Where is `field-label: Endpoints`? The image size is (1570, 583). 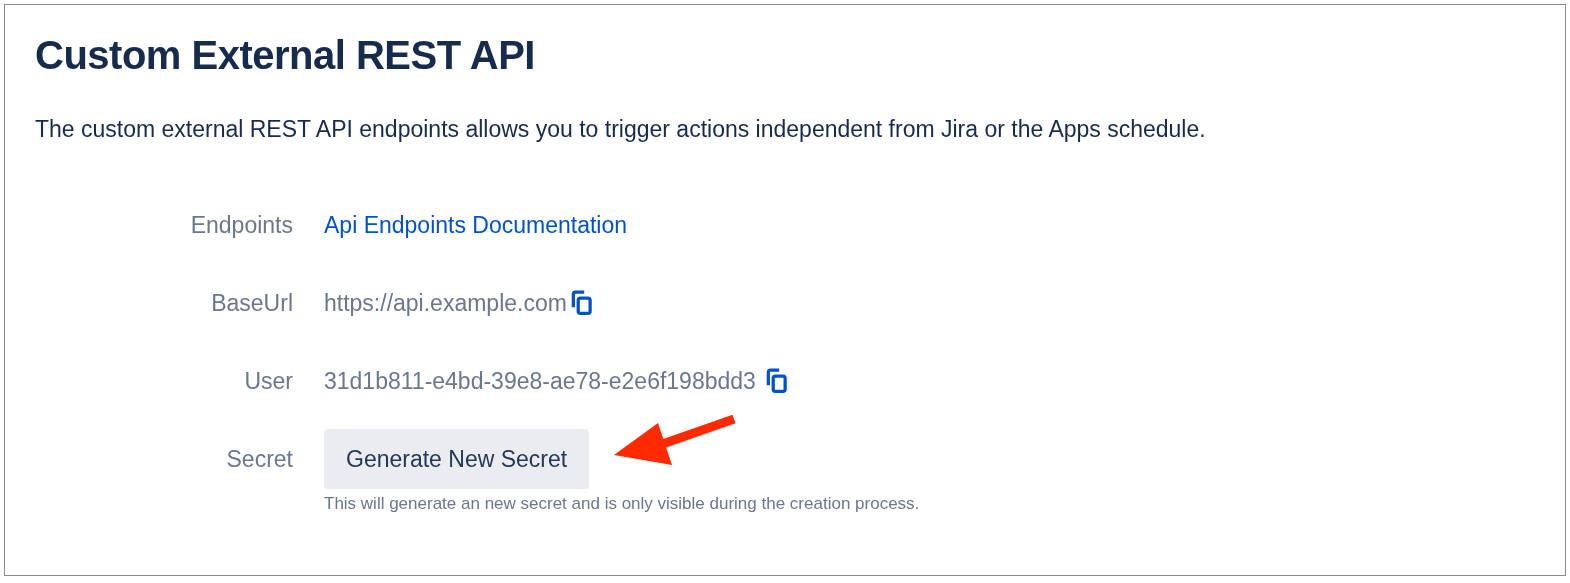 field-label: Endpoints is located at coordinates (241, 225).